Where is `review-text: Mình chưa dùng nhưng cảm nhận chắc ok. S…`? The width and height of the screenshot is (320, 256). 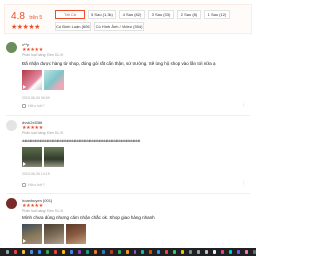
review-text: Mình chưa dùng nhưng cảm nhận chắc ok. S… is located at coordinates (88, 217).